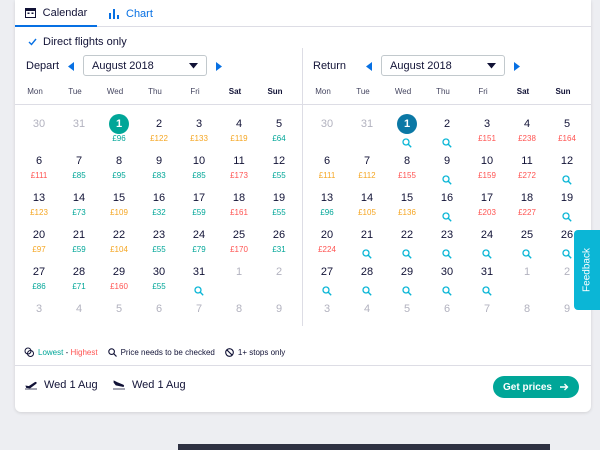  I want to click on return-day-cell: 30, so click(447, 277).